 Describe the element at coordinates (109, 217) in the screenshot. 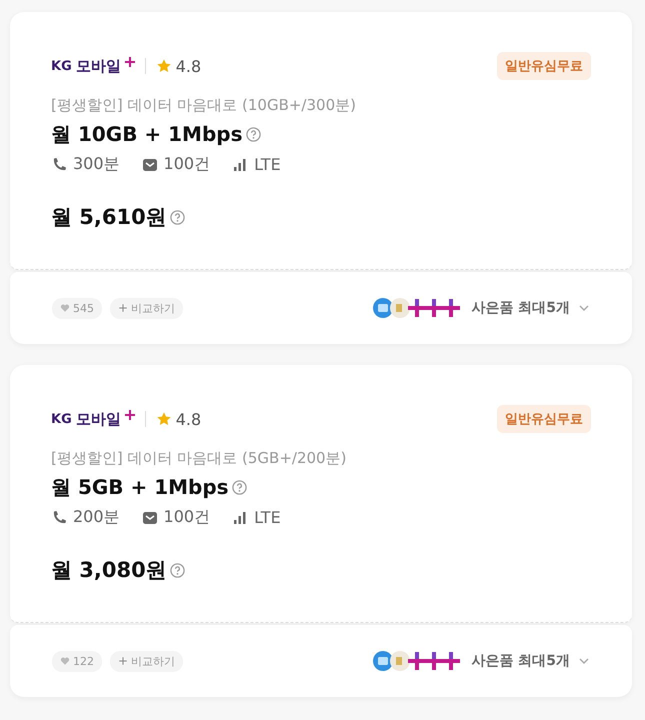

I see `price: 월 5,610원` at that location.